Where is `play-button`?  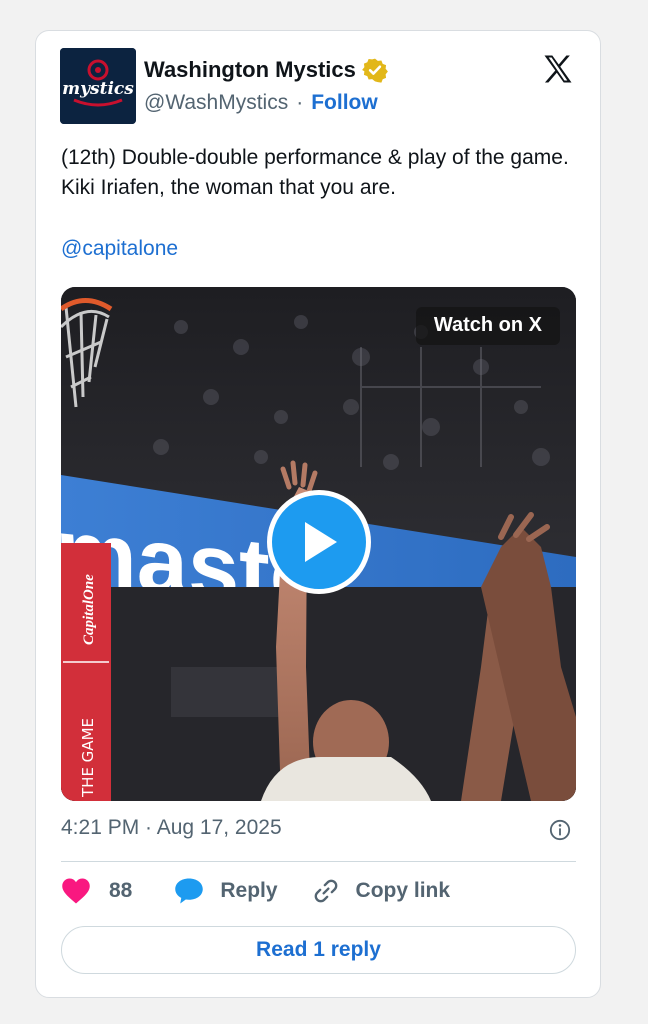 play-button is located at coordinates (319, 542).